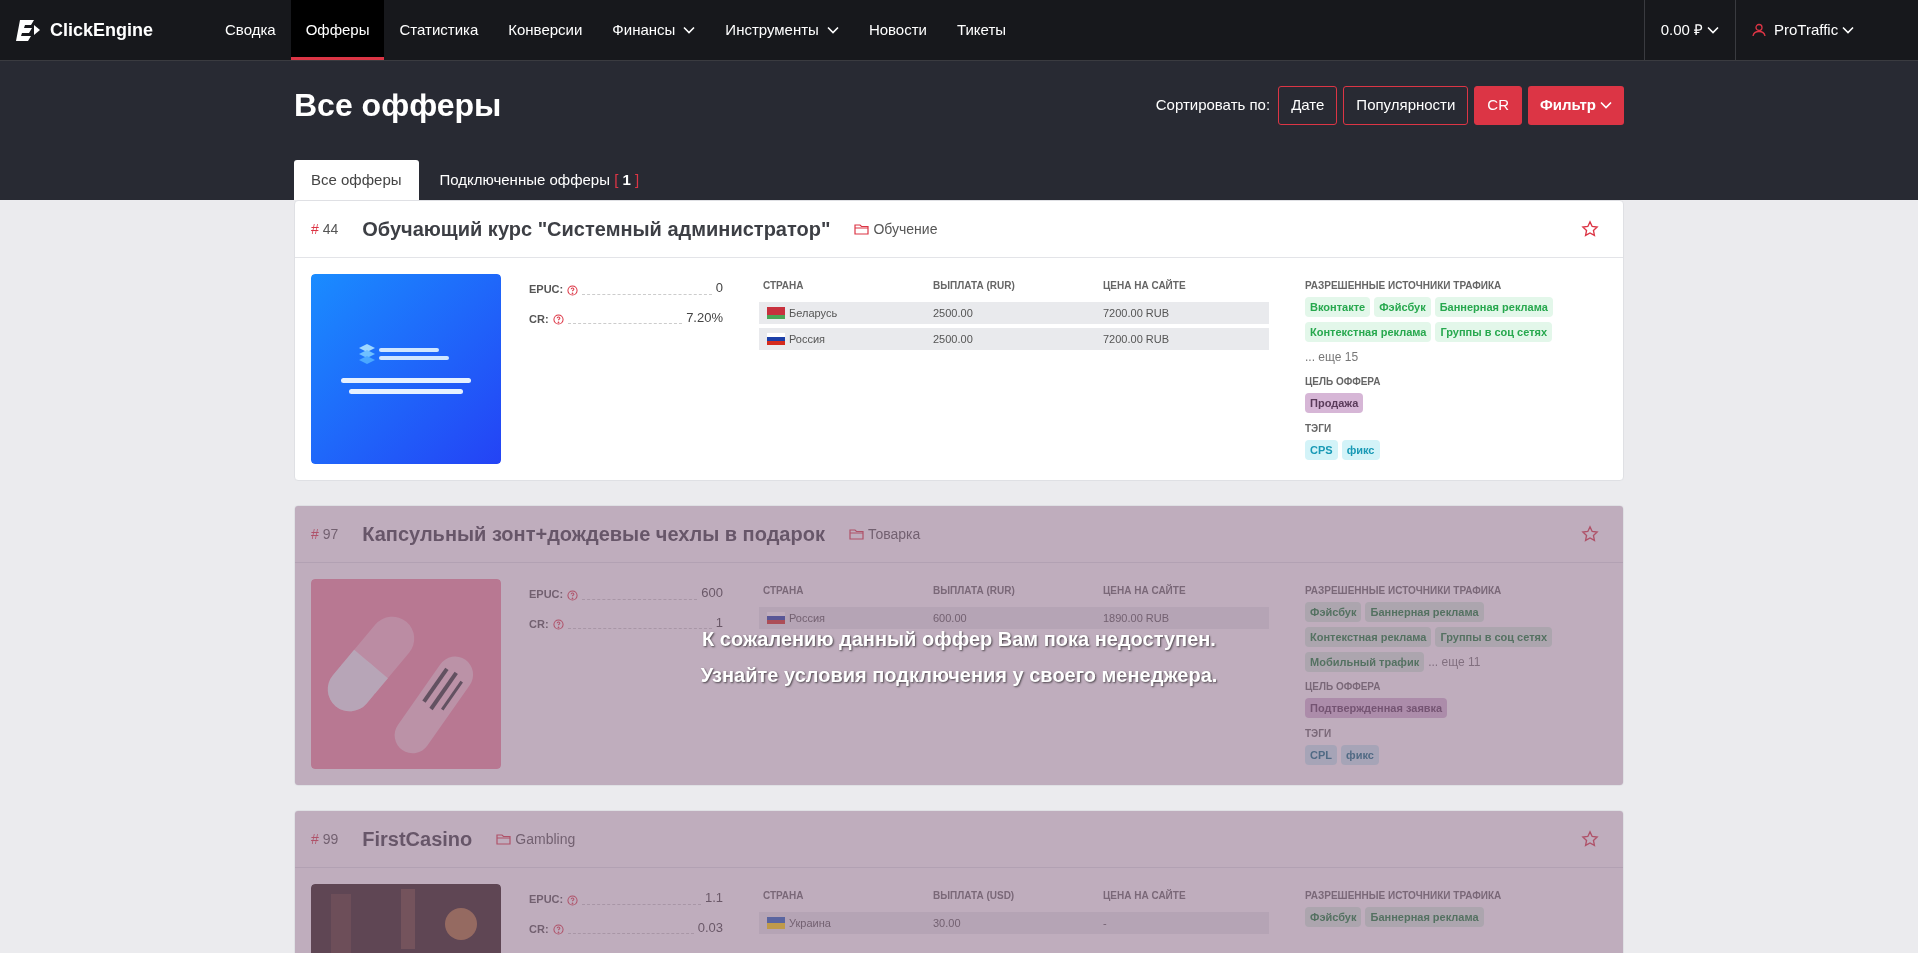 Image resolution: width=1918 pixels, height=953 pixels. I want to click on user-menu: ProTraffic, so click(1826, 30).